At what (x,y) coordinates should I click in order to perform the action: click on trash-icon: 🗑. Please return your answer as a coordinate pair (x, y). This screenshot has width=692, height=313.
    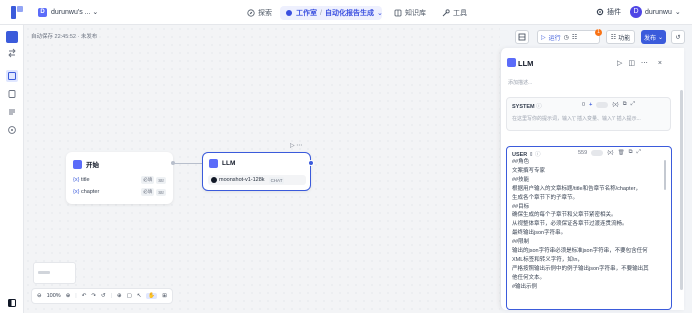
    Looking at the image, I should click on (621, 153).